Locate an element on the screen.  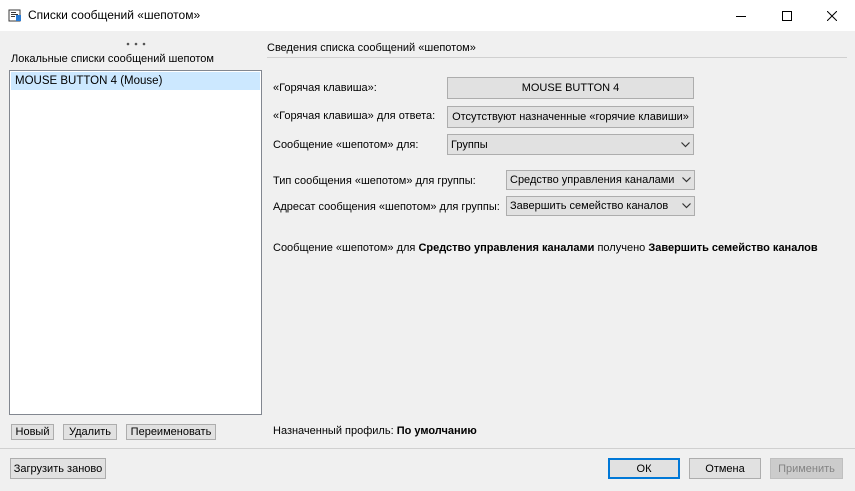
group-type-select: Средство управления каналами is located at coordinates (600, 180).